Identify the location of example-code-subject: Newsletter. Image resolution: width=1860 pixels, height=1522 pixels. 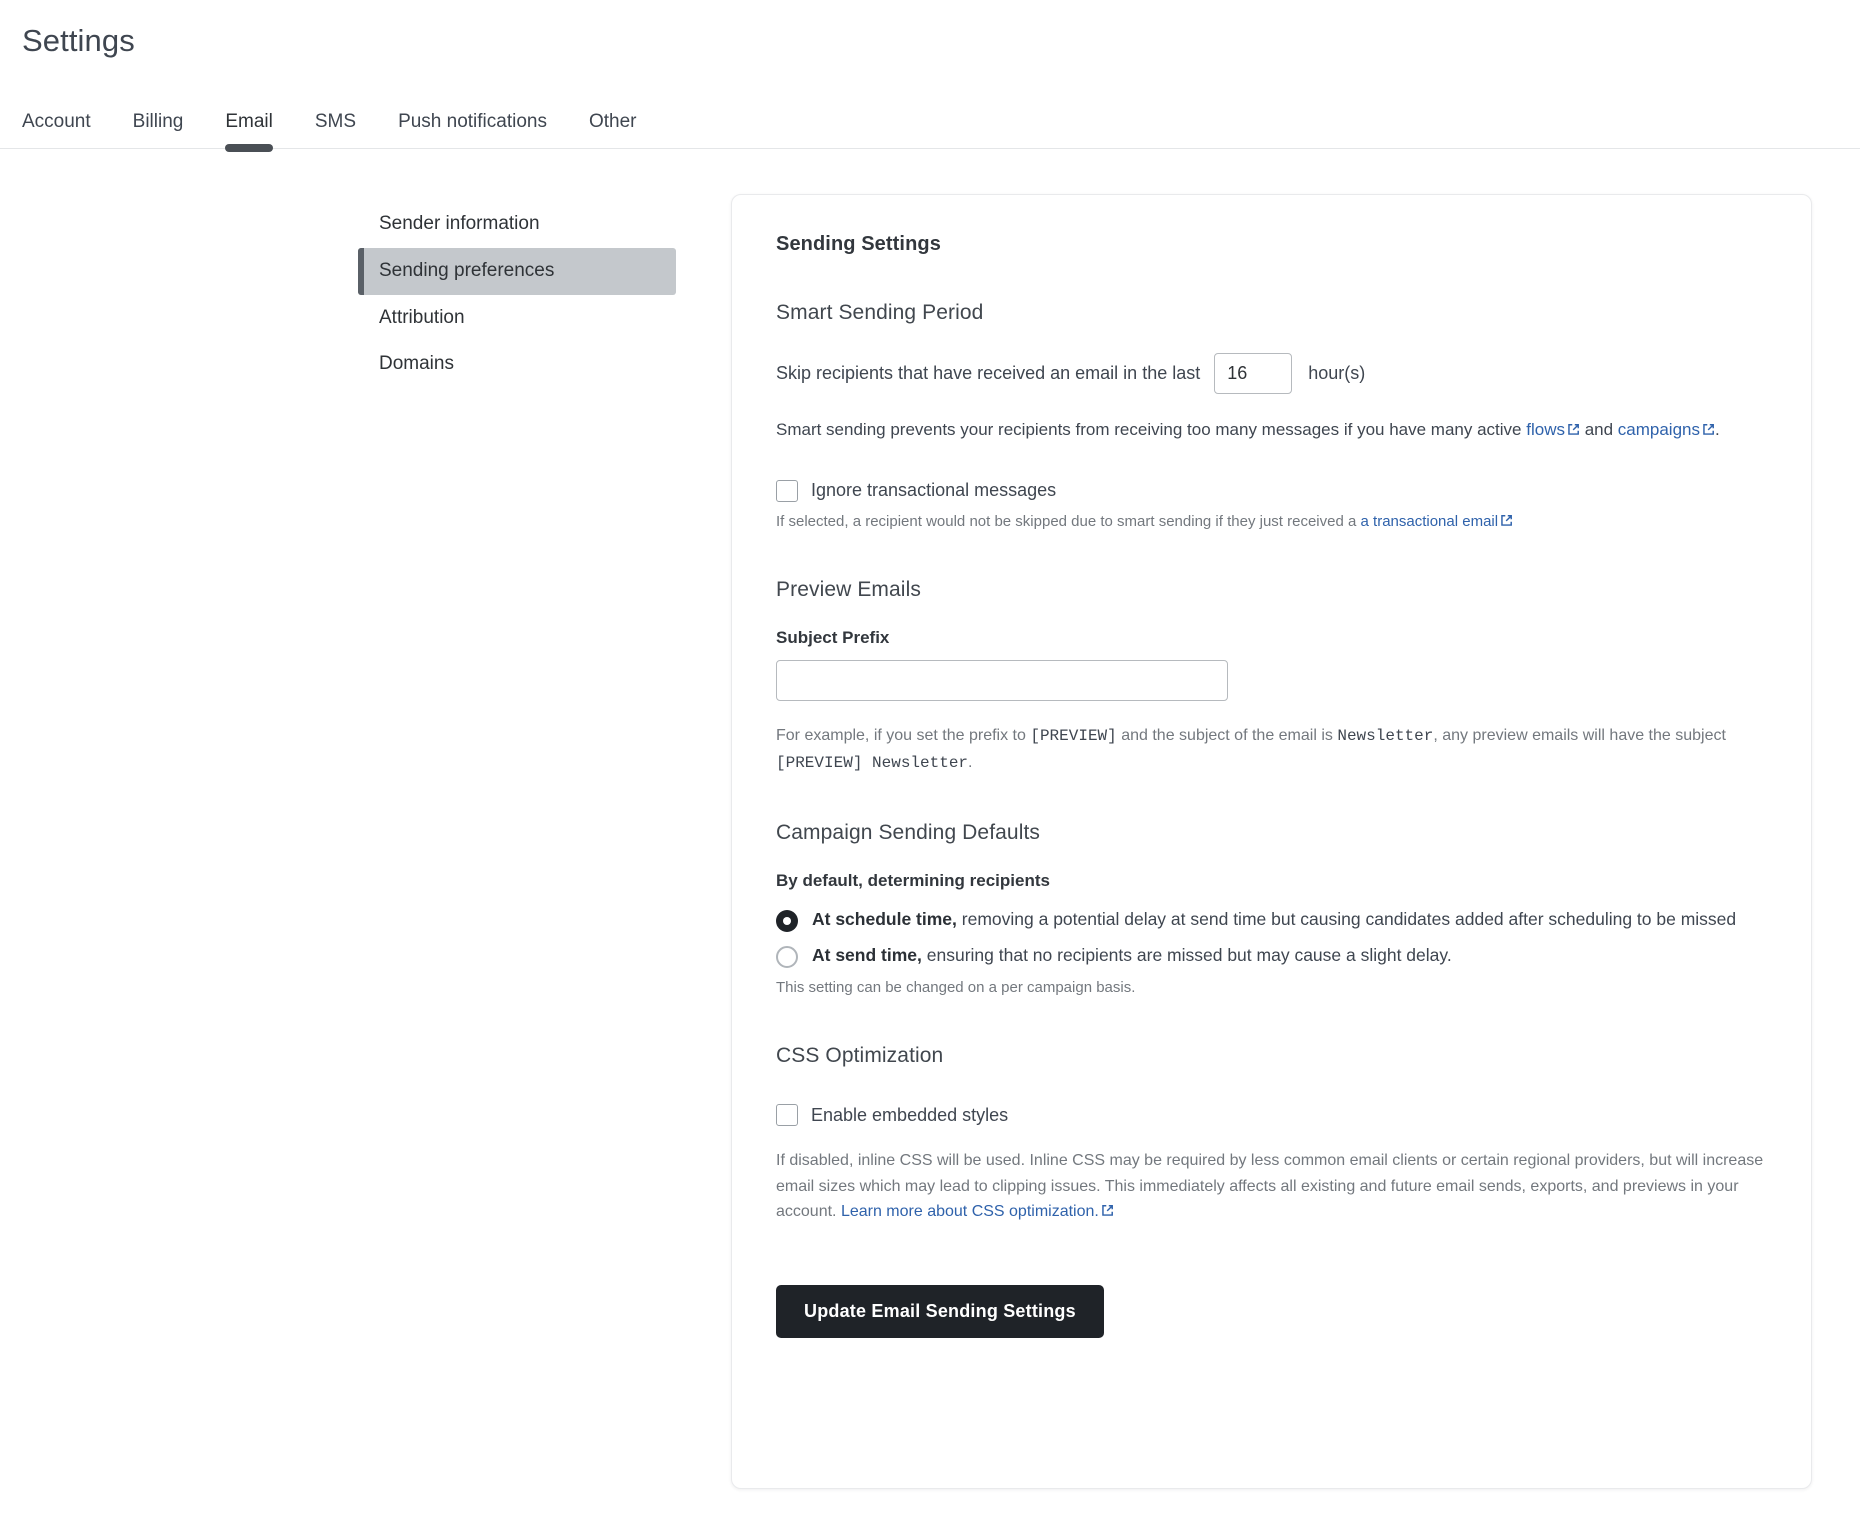
(1385, 735).